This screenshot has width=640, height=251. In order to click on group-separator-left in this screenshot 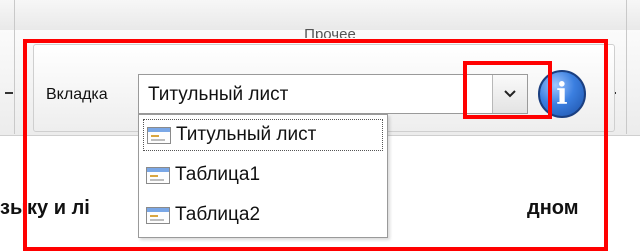, I will do `click(14, 67)`.